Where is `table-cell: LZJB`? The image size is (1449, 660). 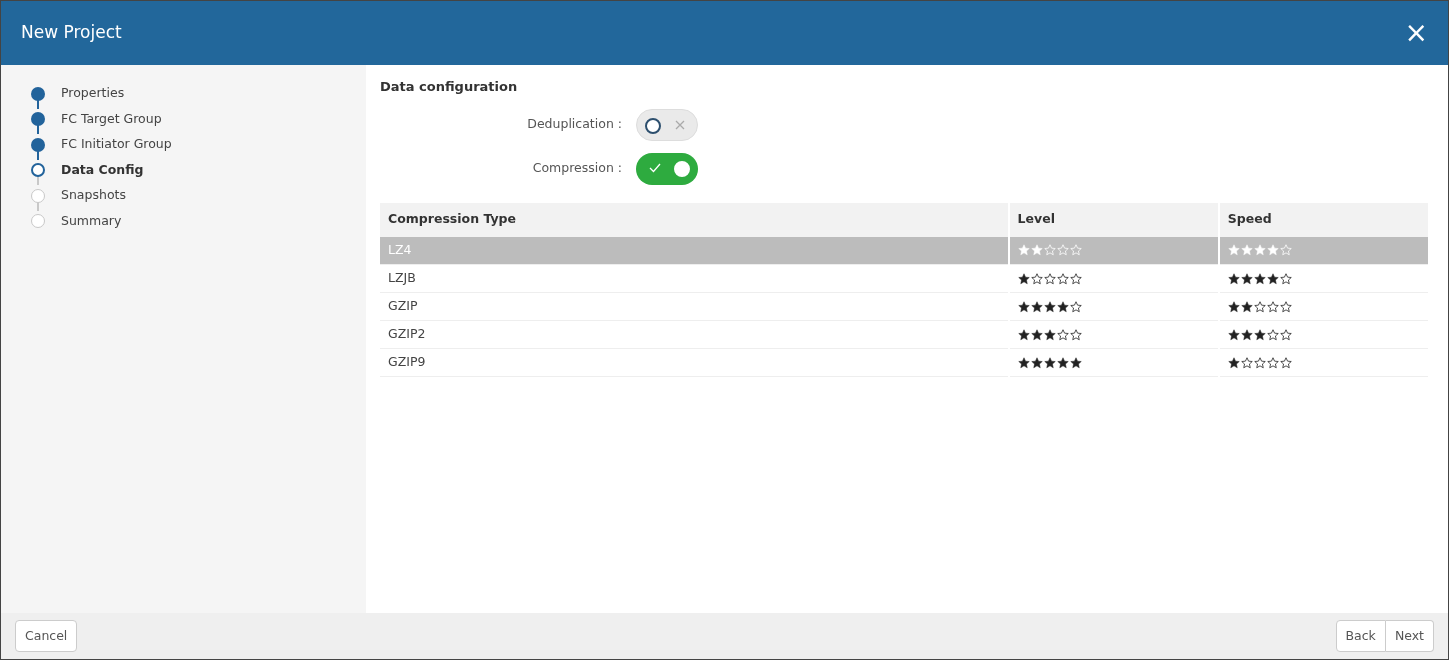
table-cell: LZJB is located at coordinates (694, 278).